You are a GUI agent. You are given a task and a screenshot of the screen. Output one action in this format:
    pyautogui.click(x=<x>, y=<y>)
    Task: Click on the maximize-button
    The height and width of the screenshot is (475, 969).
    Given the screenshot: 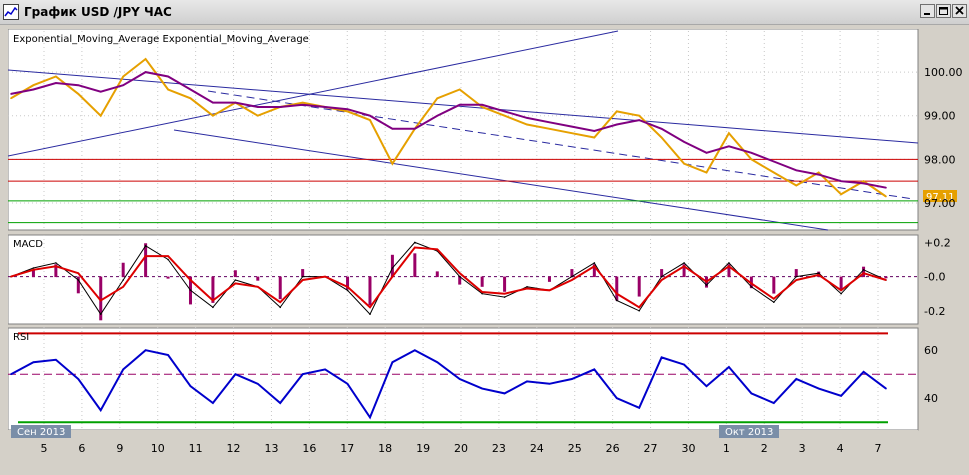 What is the action you would take?
    pyautogui.click(x=943, y=11)
    